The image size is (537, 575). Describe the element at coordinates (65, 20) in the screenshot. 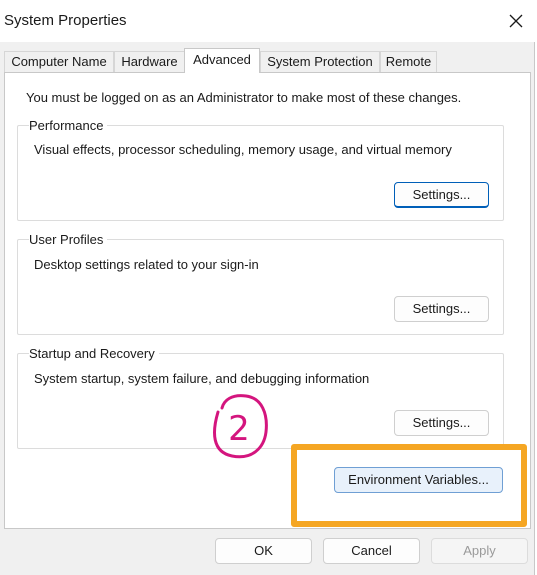

I see `window-title: System Properties` at that location.